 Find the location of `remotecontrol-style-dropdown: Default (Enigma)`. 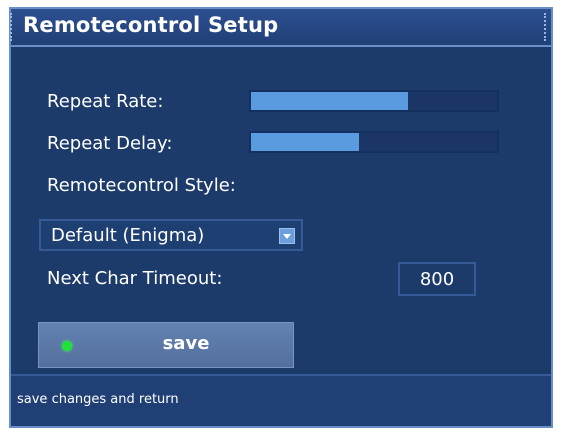

remotecontrol-style-dropdown: Default (Enigma) is located at coordinates (171, 235).